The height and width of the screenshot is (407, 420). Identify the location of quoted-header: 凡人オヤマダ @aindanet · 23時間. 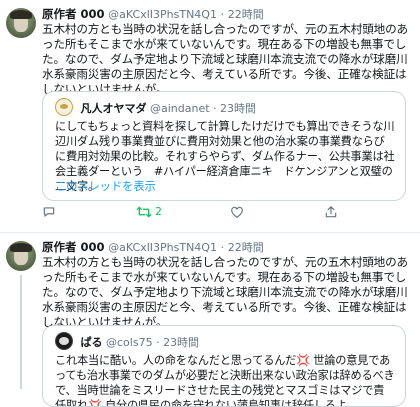
(155, 107).